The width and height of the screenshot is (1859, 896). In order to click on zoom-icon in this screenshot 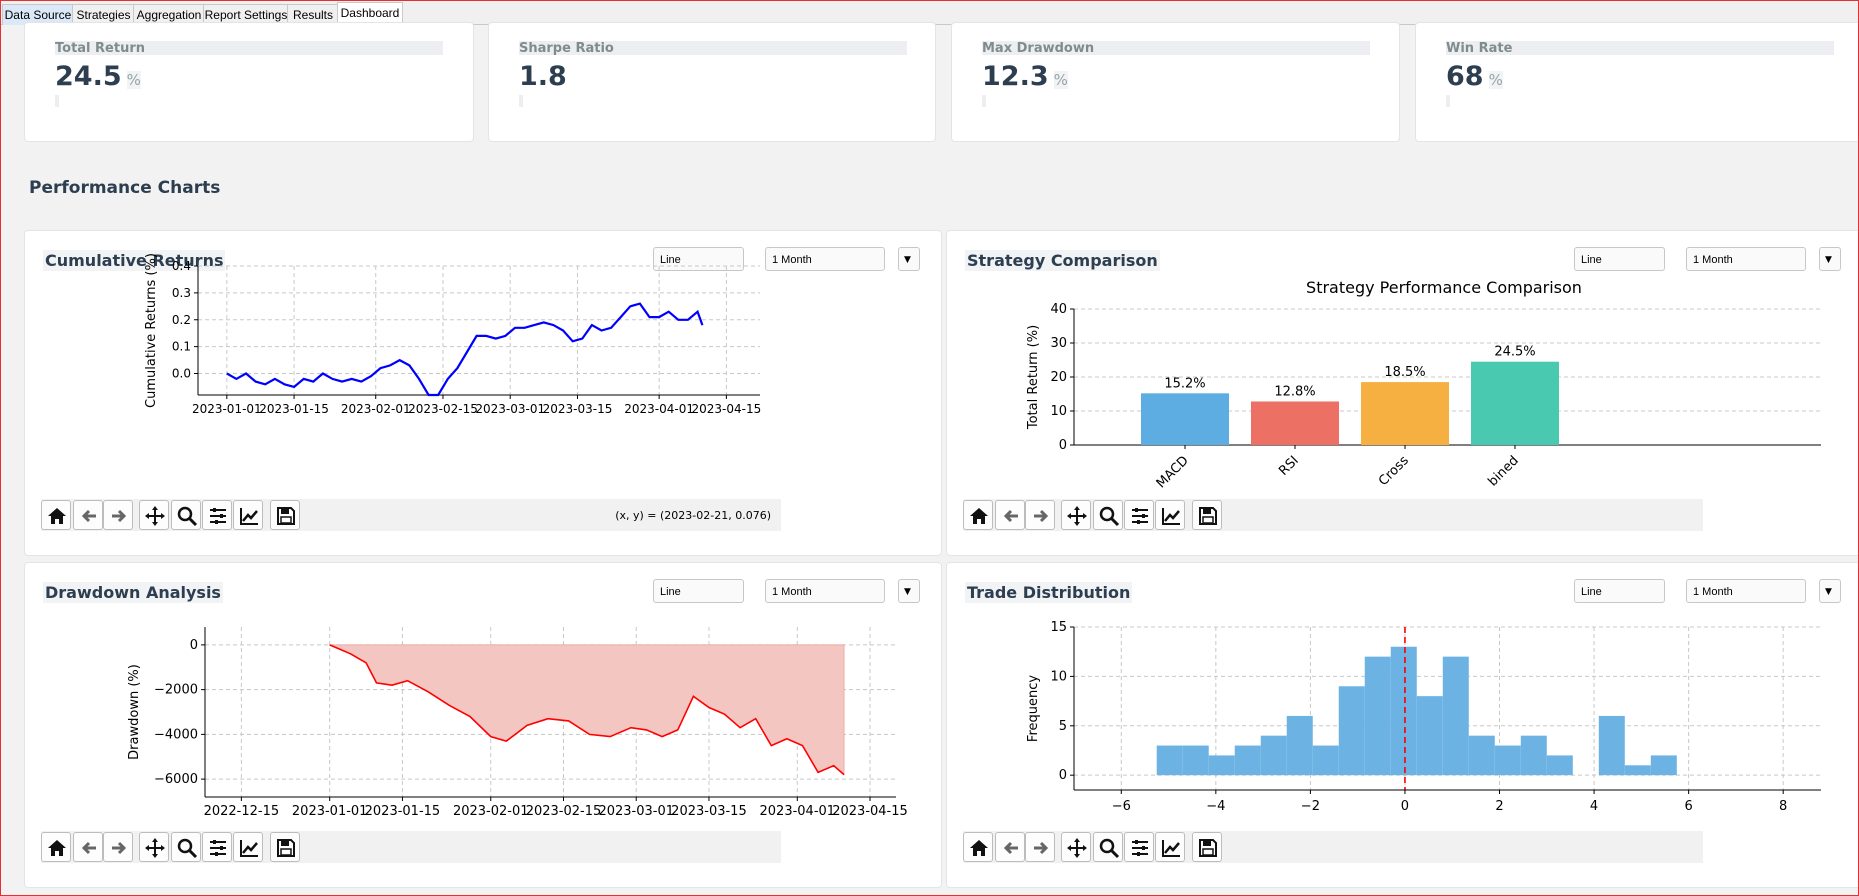, I will do `click(187, 516)`.